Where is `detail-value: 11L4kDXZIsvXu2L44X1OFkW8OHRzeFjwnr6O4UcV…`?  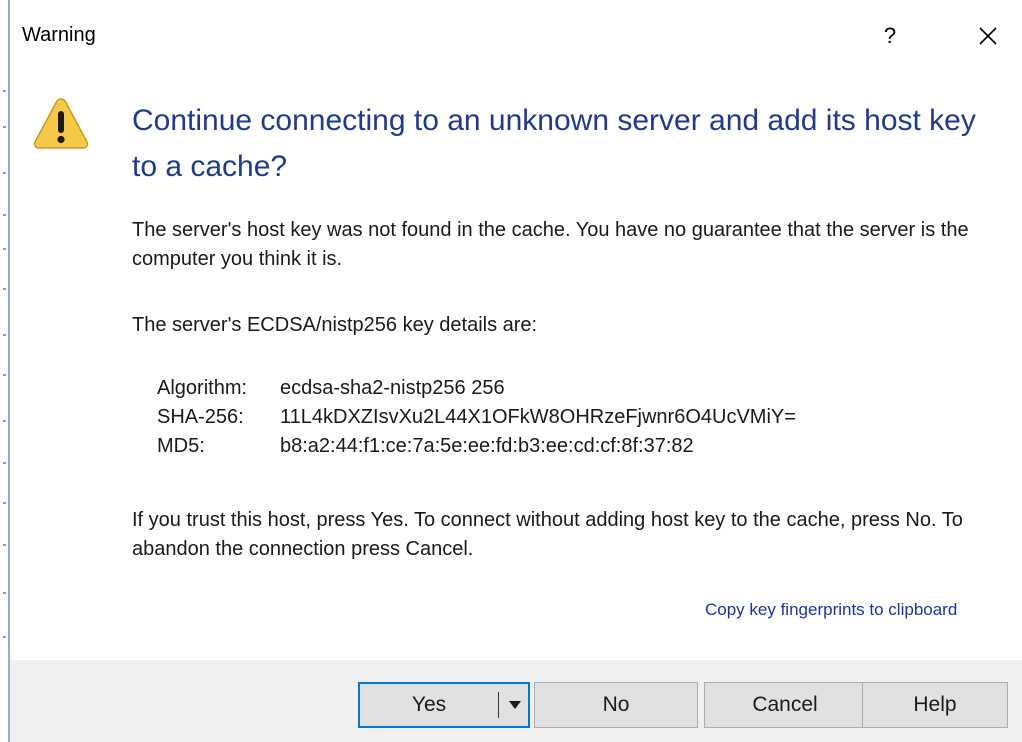 detail-value: 11L4kDXZIsvXu2L44X1OFkW8OHRzeFjwnr6O4UcV… is located at coordinates (538, 417).